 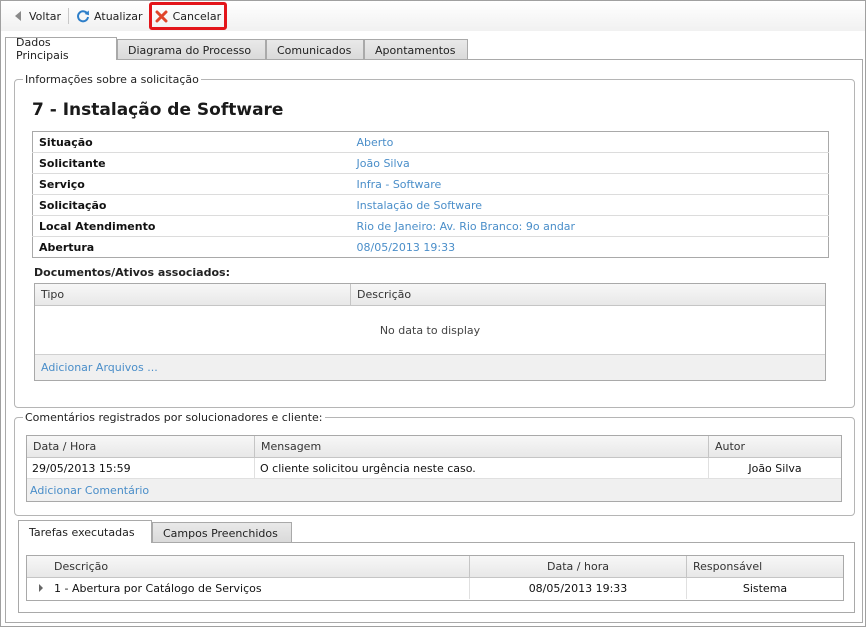 I want to click on empty-message: No data to display, so click(x=430, y=330).